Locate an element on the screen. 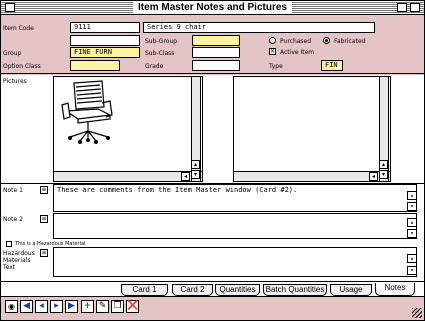 The width and height of the screenshot is (425, 321). type-label: Type is located at coordinates (276, 66).